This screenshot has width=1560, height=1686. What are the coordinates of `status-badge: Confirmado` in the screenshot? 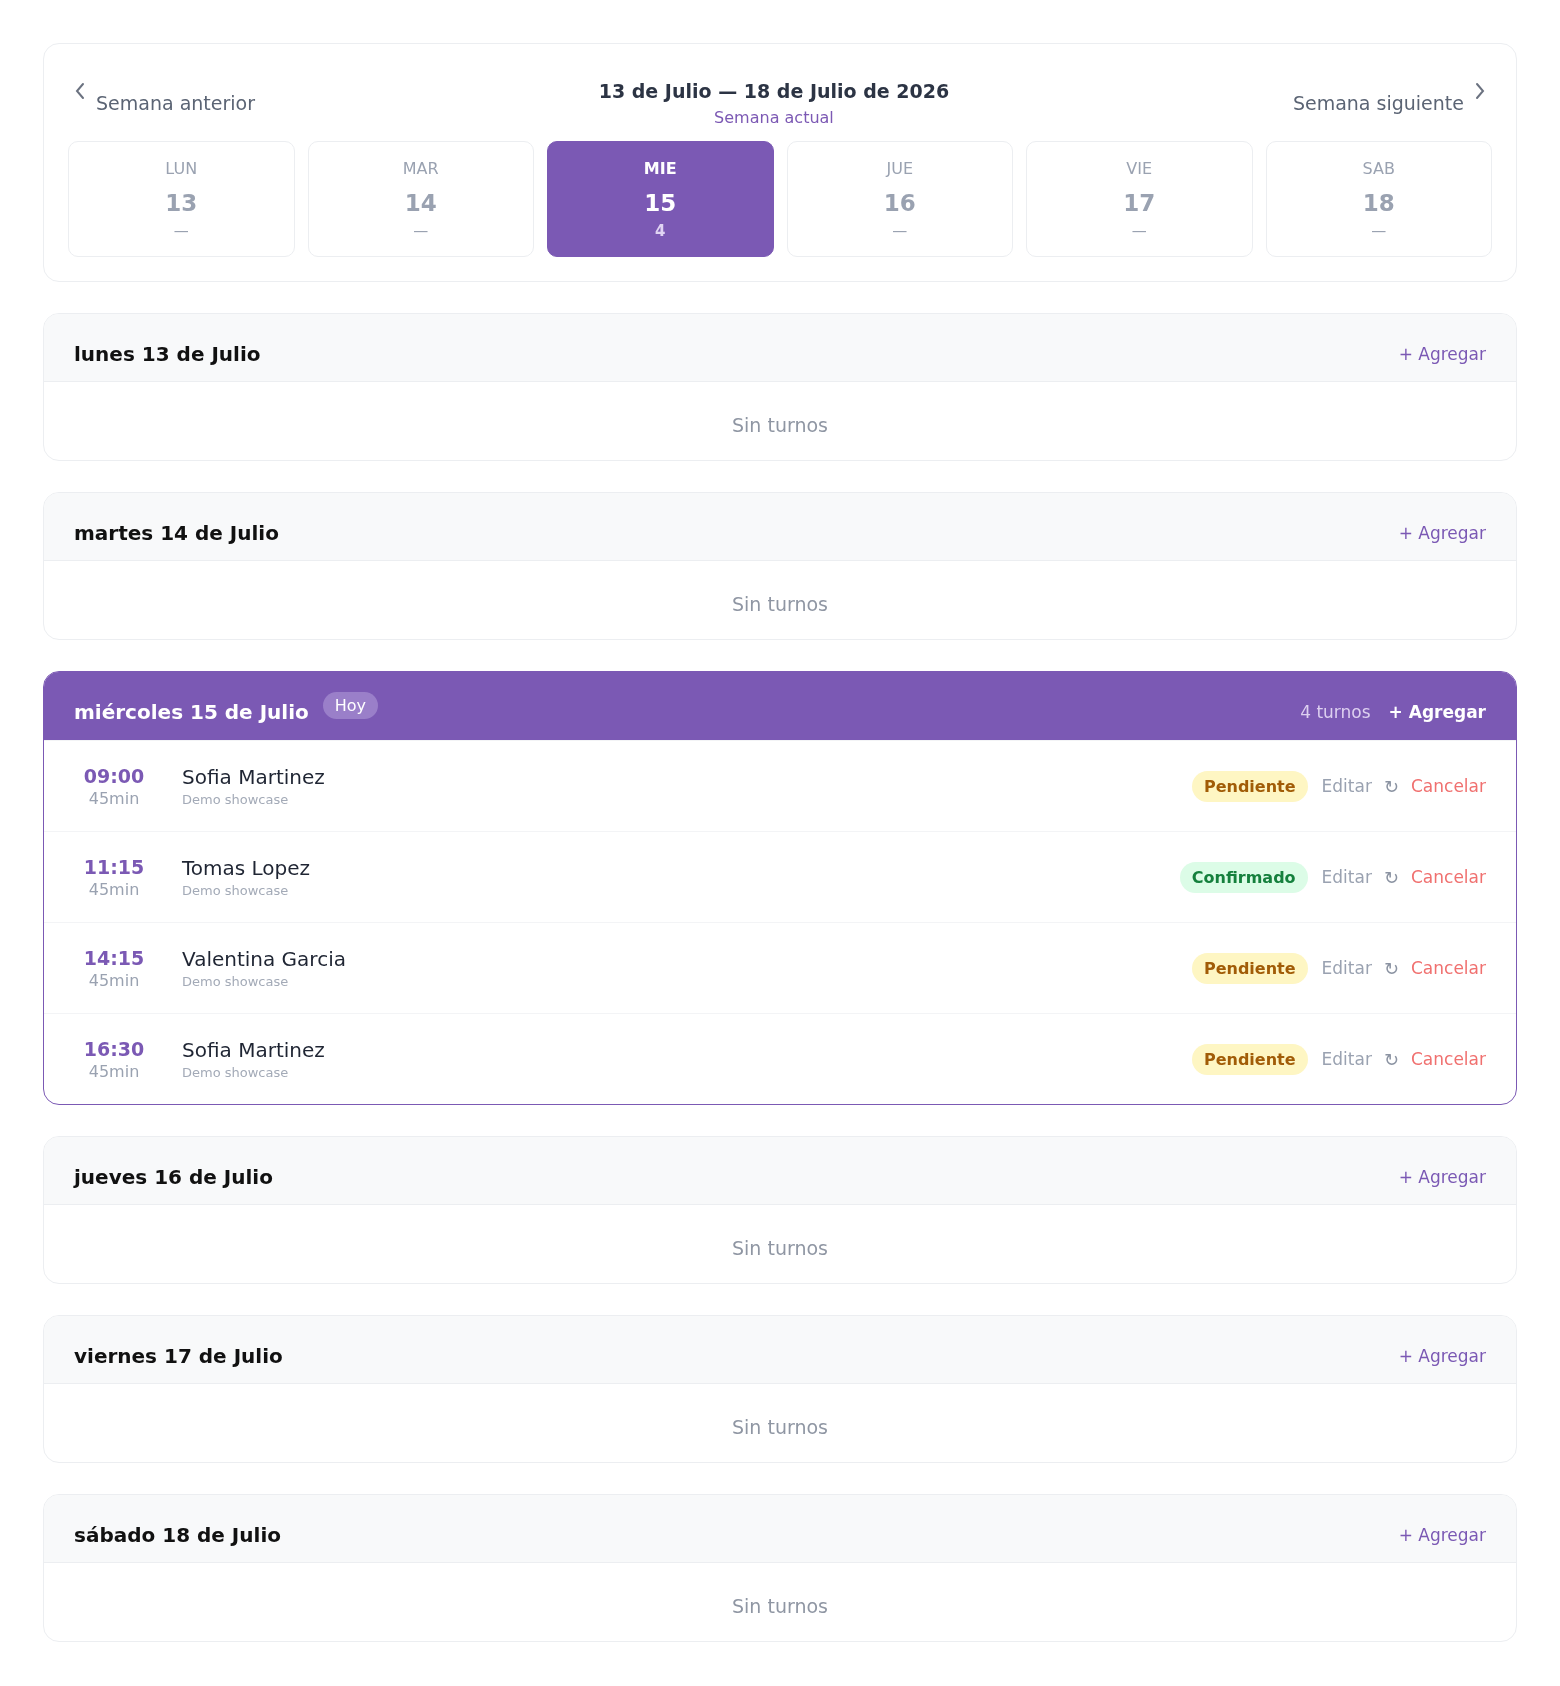 It's located at (1243, 877).